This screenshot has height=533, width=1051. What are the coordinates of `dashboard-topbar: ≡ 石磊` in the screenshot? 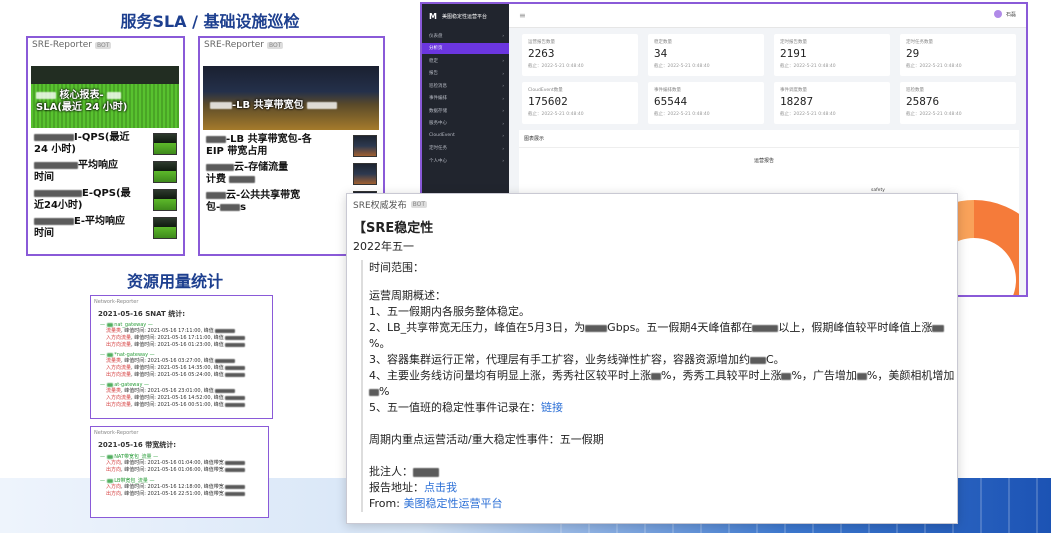 It's located at (767, 16).